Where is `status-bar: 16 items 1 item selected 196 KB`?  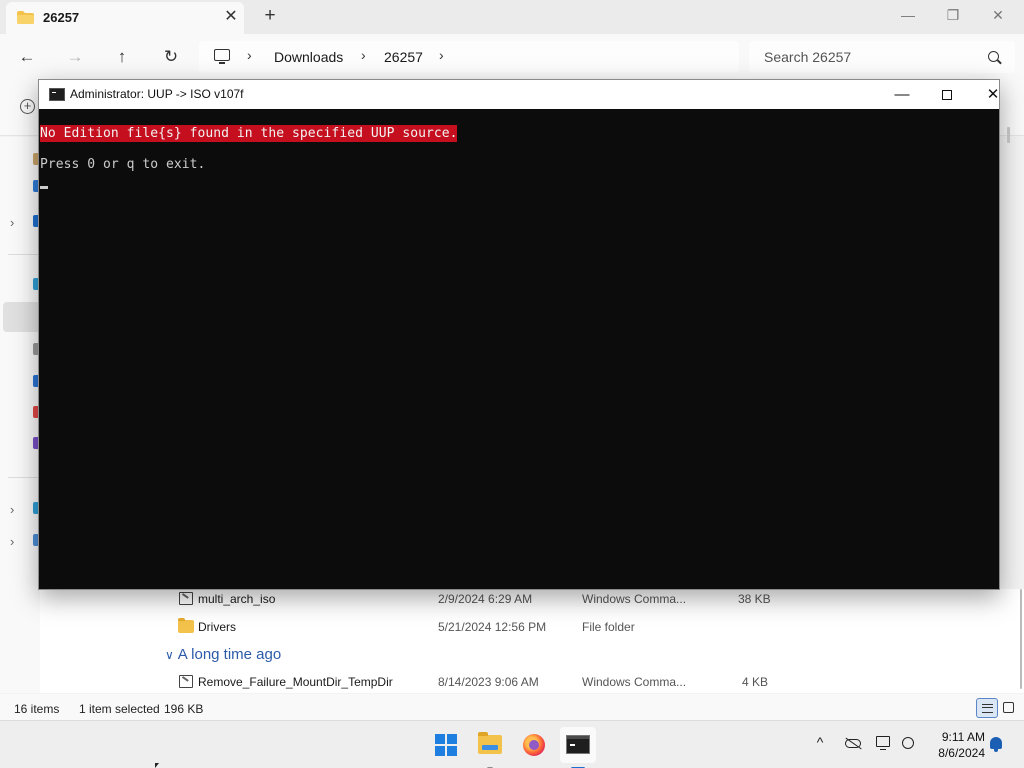
status-bar: 16 items 1 item selected 196 KB is located at coordinates (512, 707).